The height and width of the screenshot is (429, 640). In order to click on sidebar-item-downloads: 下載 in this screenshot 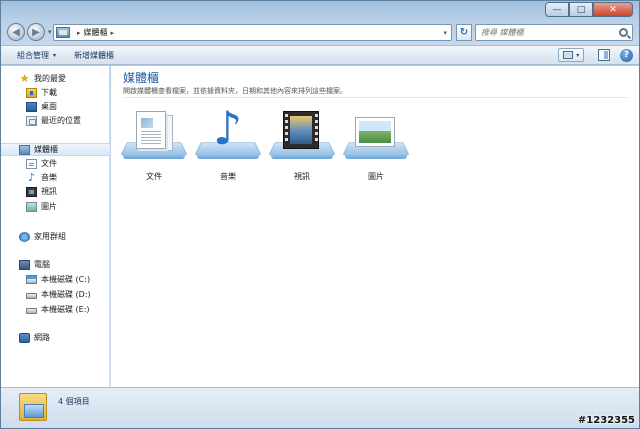, I will do `click(55, 92)`.